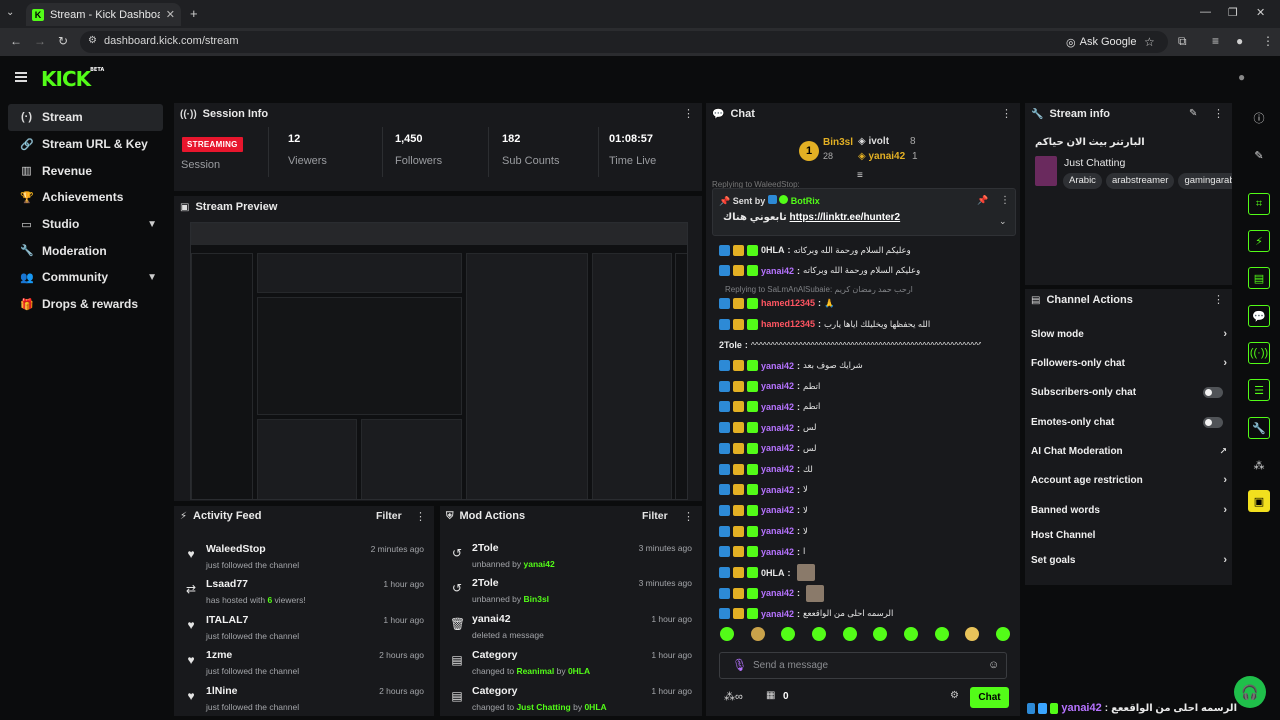 The image size is (1280, 720). I want to click on document-icon: ▤, so click(1259, 278).